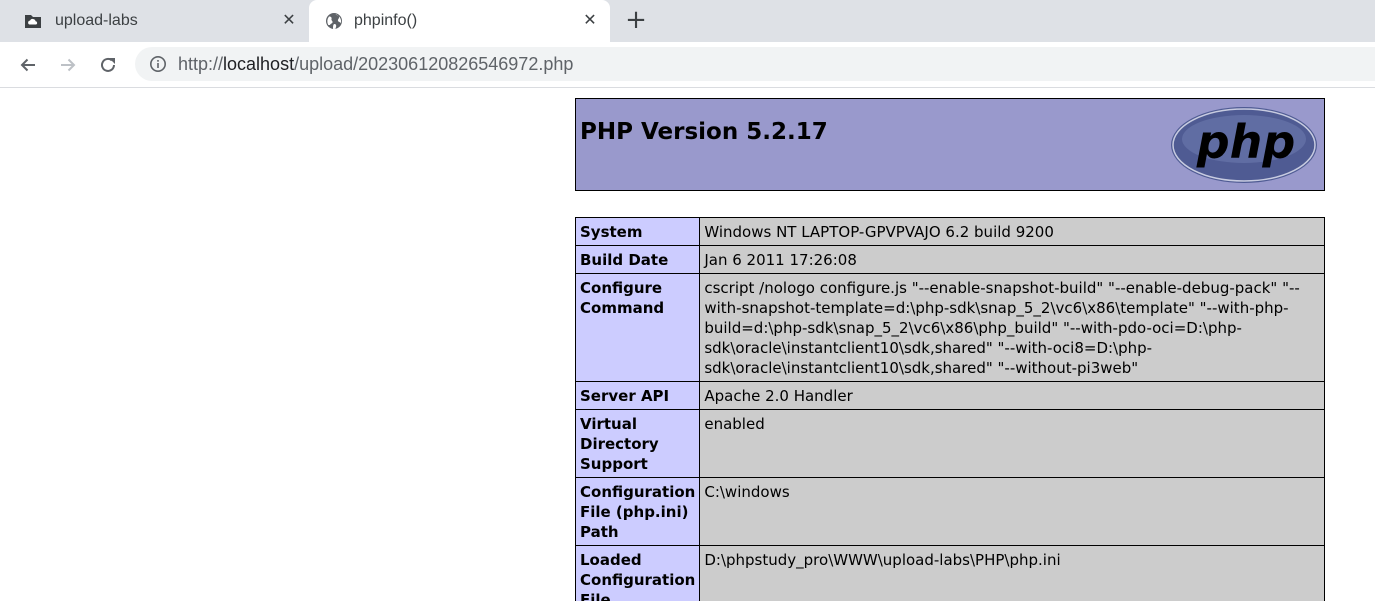 The image size is (1375, 601). Describe the element at coordinates (636, 20) in the screenshot. I see `new-tab-button: +` at that location.